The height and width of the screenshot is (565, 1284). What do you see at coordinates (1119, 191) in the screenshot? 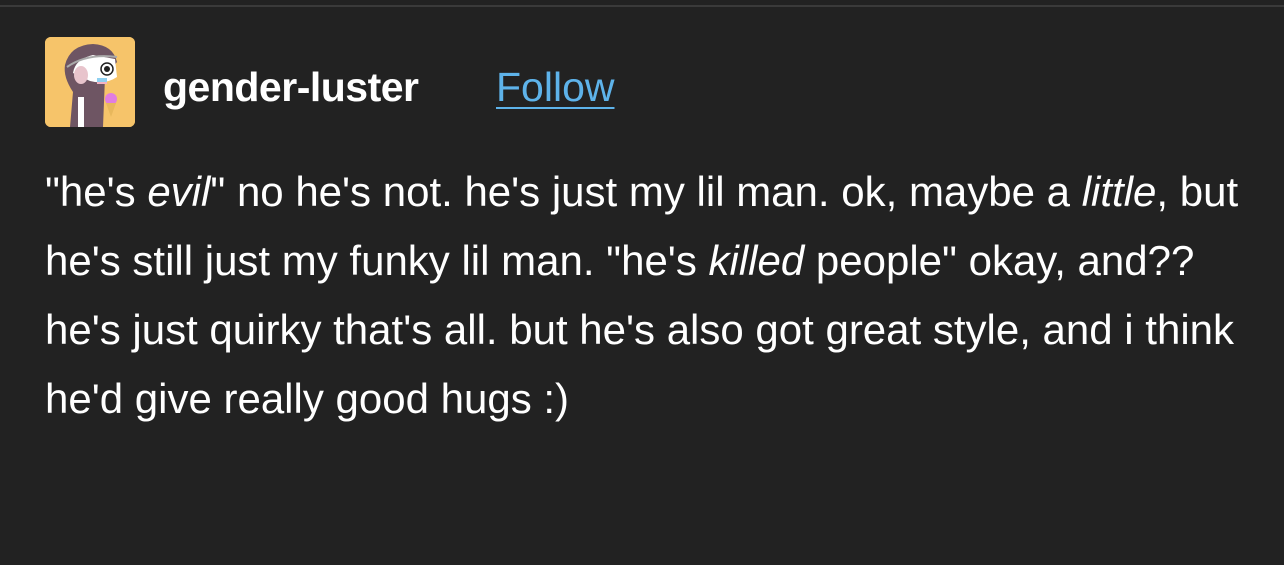
I see `body-text-italic: little` at bounding box center [1119, 191].